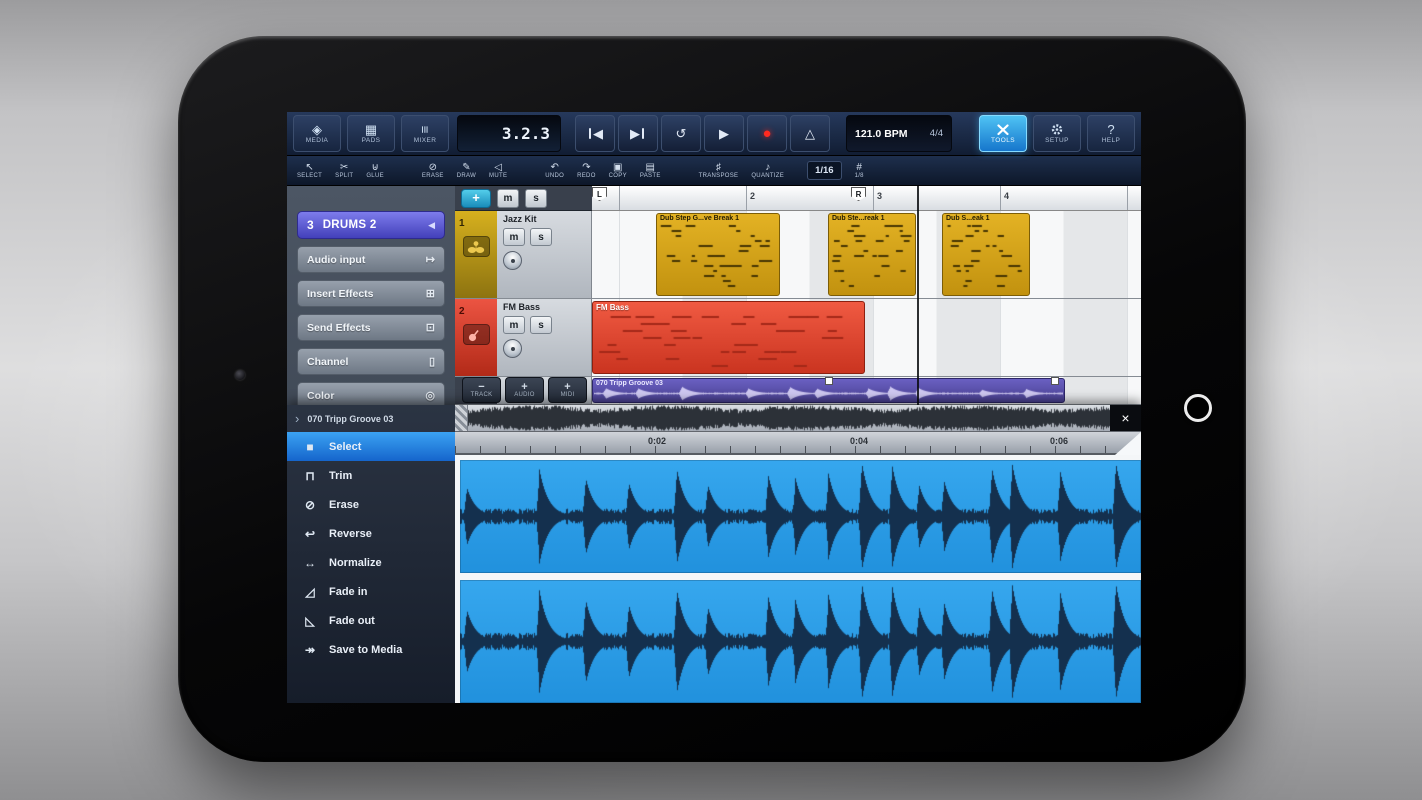 The width and height of the screenshot is (1422, 800). Describe the element at coordinates (1128, 443) in the screenshot. I see `editor-resize-handle` at that location.